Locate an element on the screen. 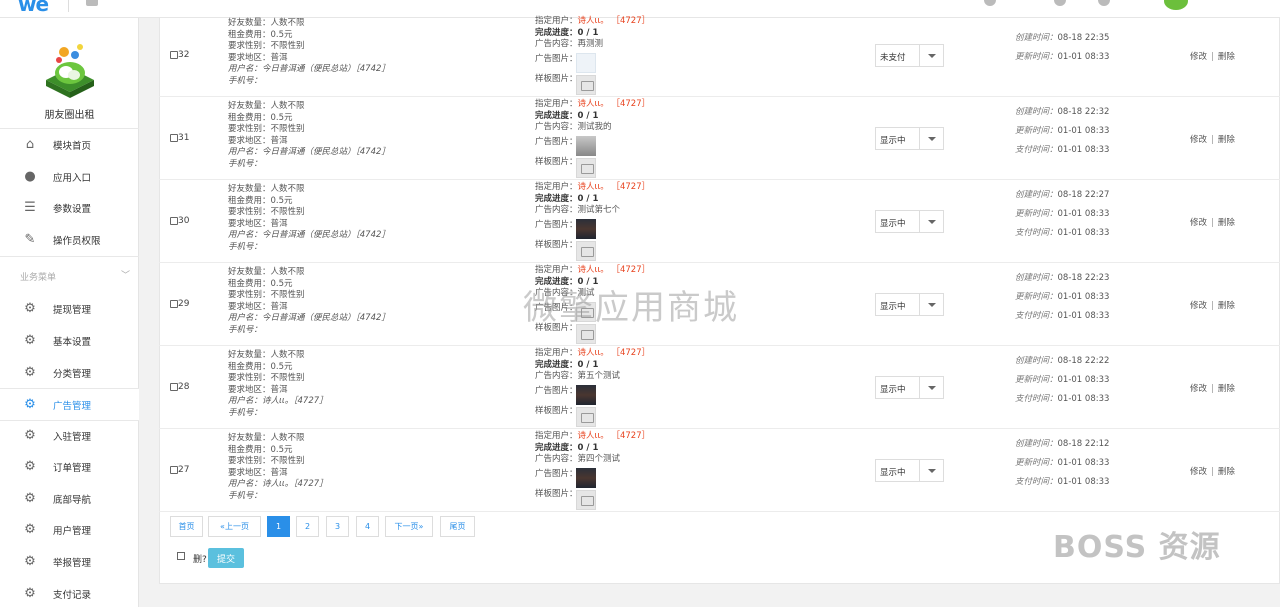 Image resolution: width=1280 pixels, height=607 pixels. content-line: 广告内容：第四个测试 is located at coordinates (578, 459).